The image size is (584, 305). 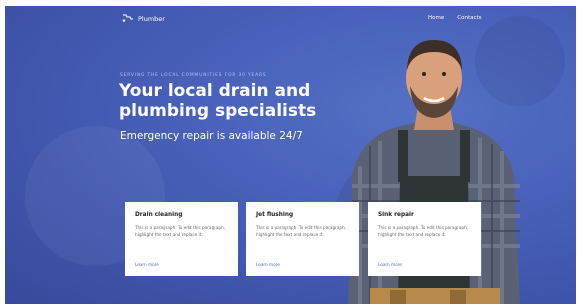 I want to click on card-title: Sink repair, so click(x=396, y=215).